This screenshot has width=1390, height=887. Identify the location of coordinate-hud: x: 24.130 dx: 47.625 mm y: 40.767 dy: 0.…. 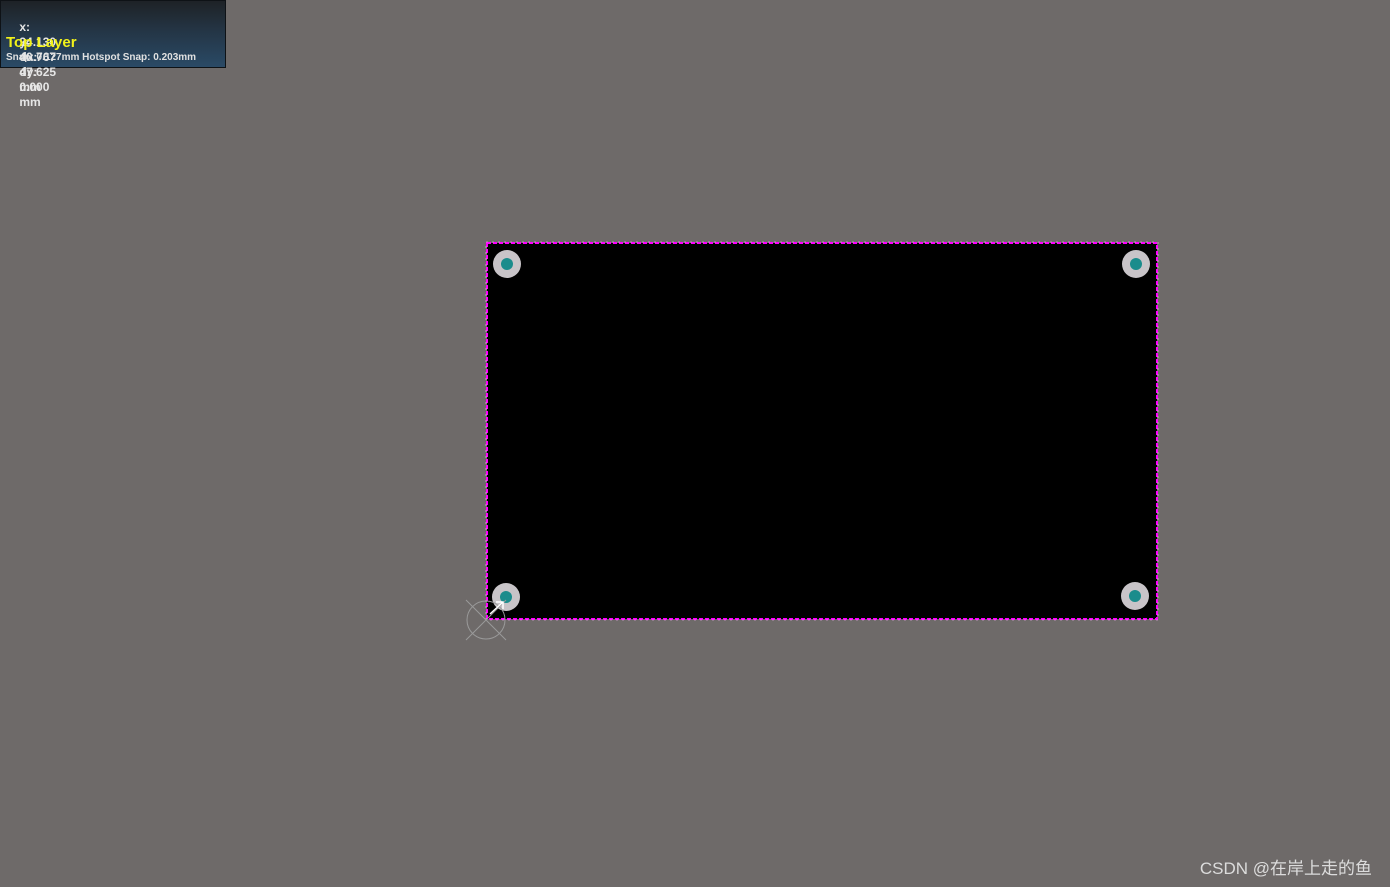
(113, 54).